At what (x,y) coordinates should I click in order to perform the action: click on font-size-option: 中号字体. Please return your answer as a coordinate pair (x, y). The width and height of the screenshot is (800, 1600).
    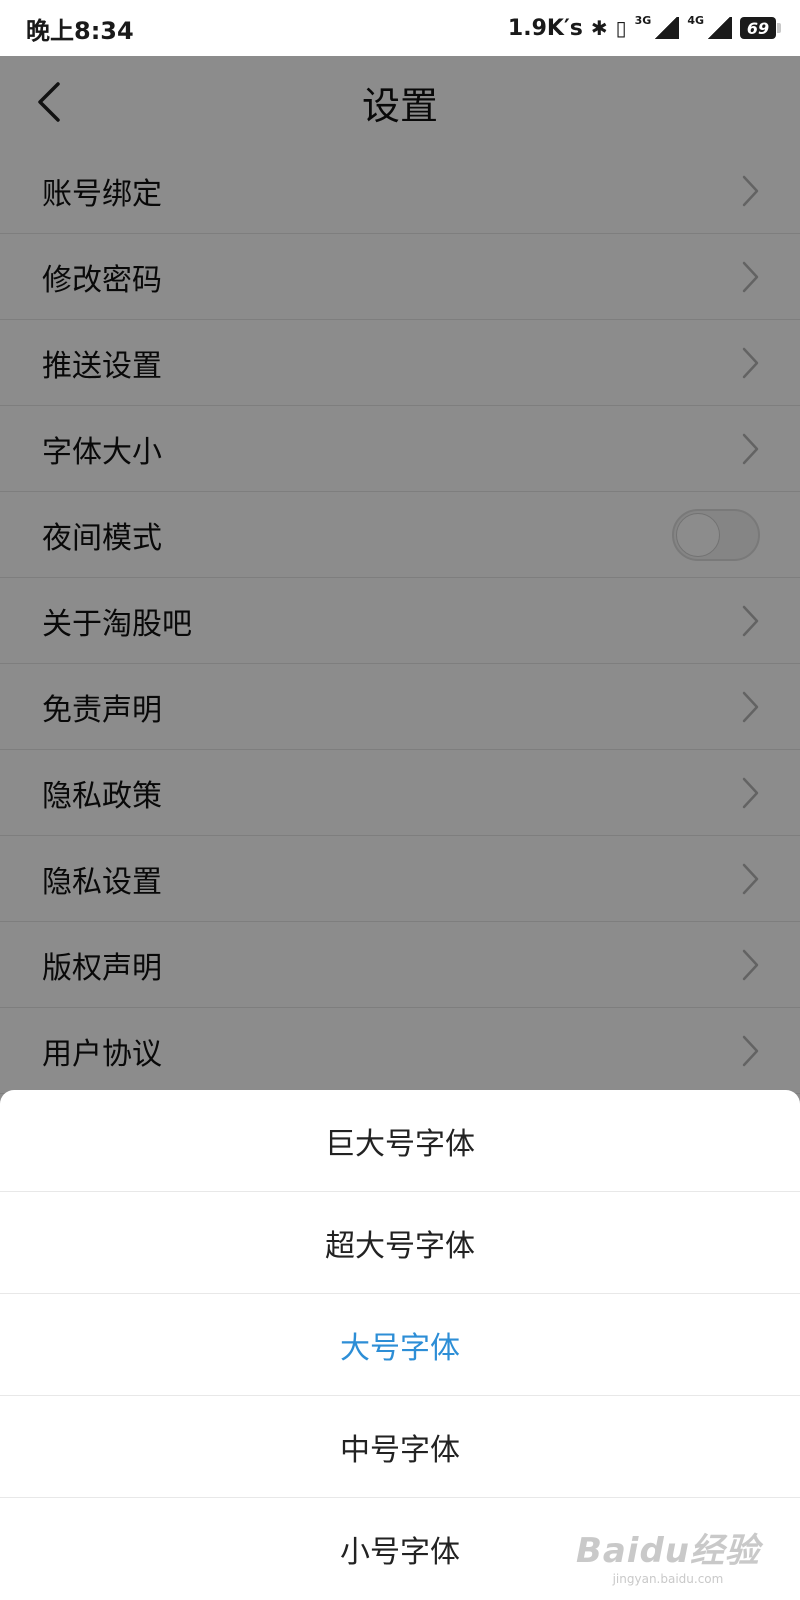
    Looking at the image, I should click on (400, 1447).